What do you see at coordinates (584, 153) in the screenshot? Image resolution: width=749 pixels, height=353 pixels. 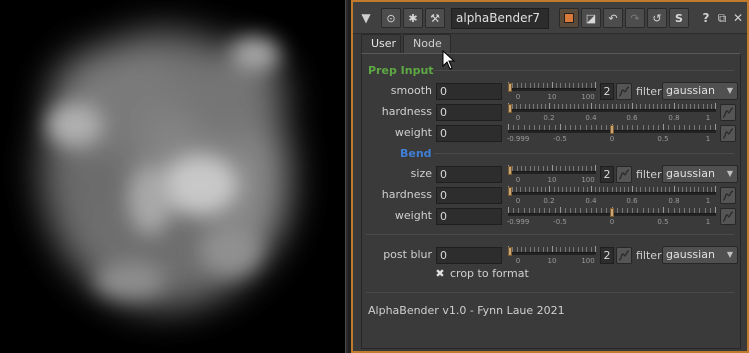 I see `section-divider` at bounding box center [584, 153].